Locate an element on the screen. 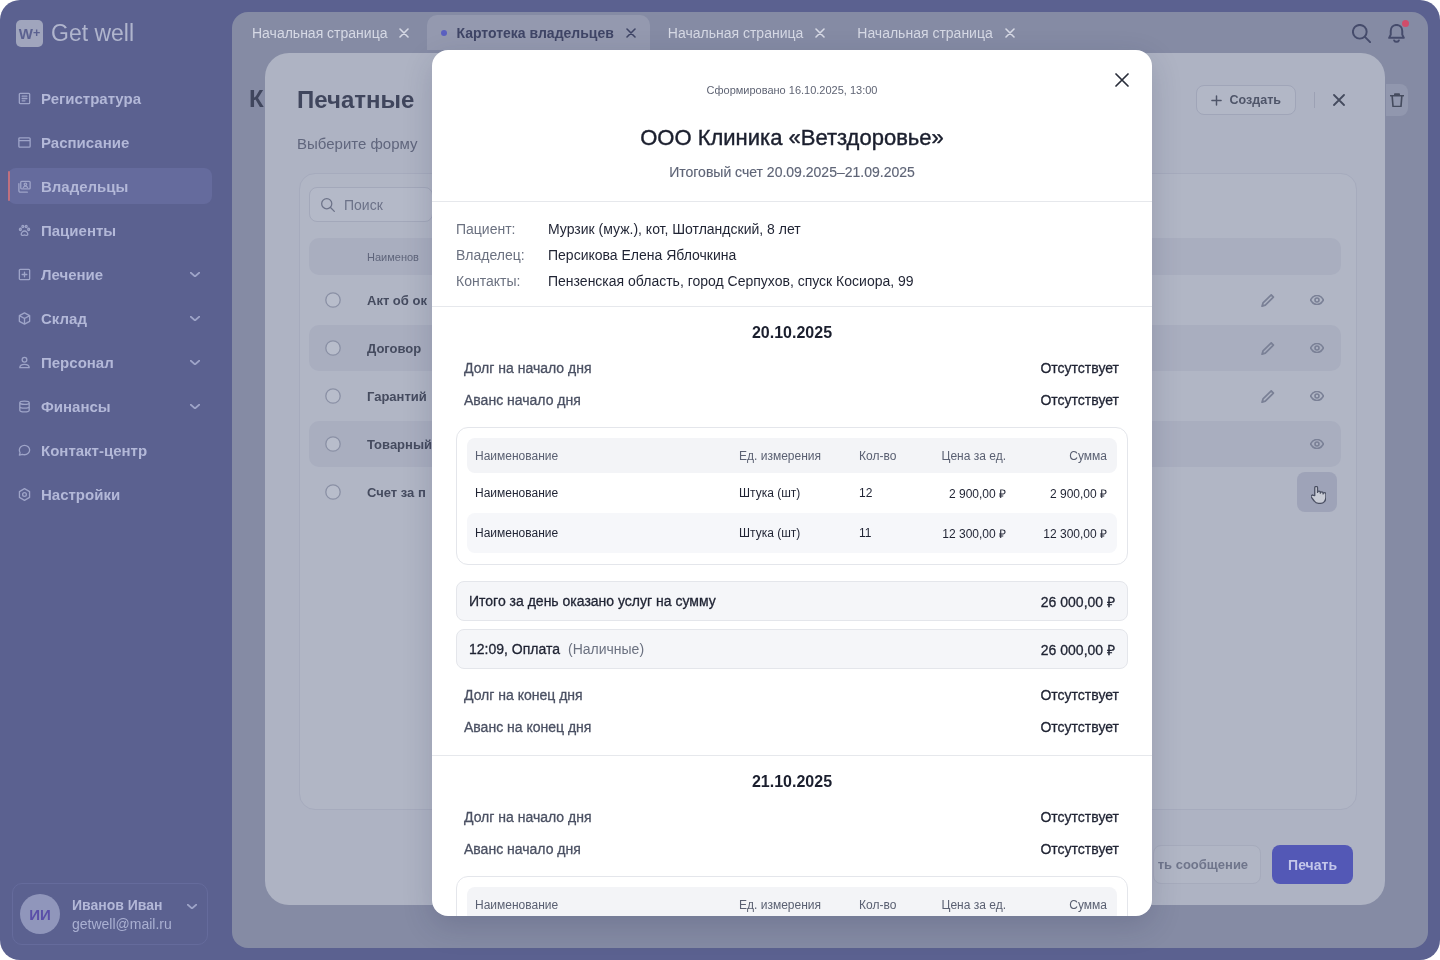 The image size is (1440, 960). table-cell-text: 12 is located at coordinates (866, 493).